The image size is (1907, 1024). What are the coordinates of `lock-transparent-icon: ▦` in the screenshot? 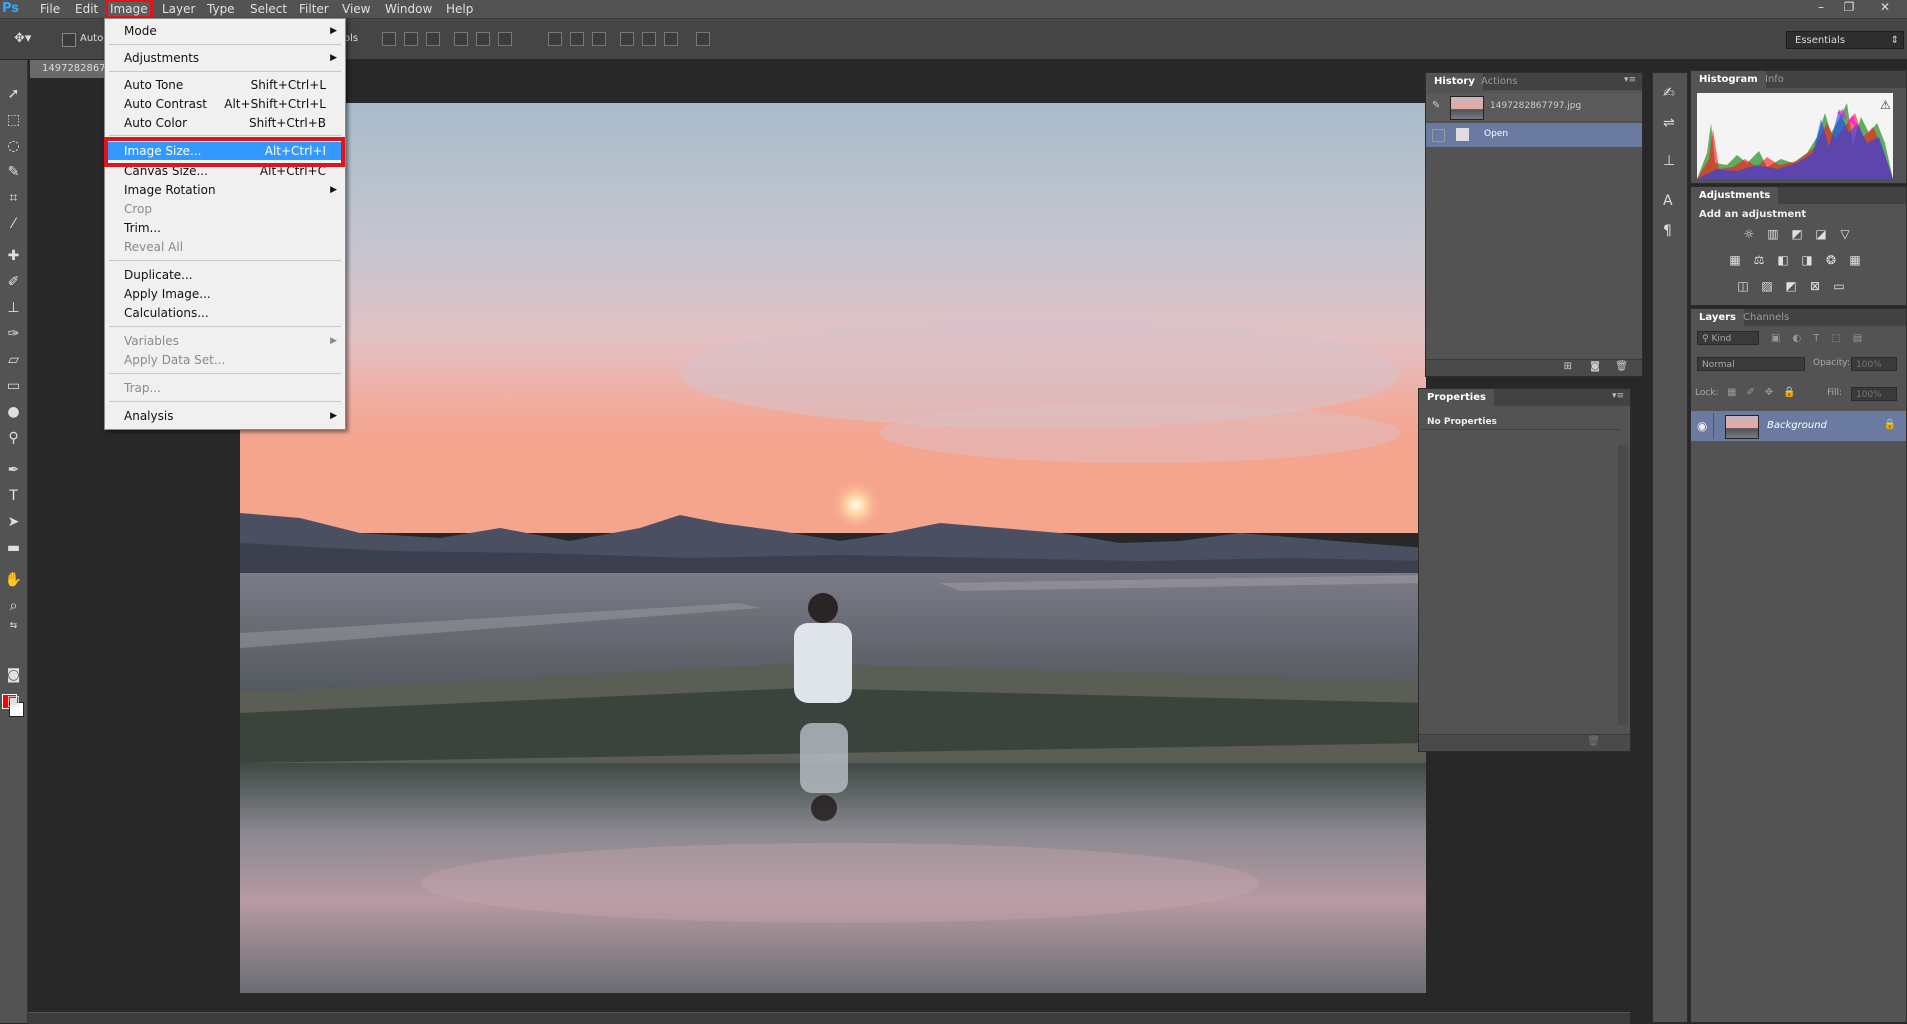 It's located at (1731, 392).